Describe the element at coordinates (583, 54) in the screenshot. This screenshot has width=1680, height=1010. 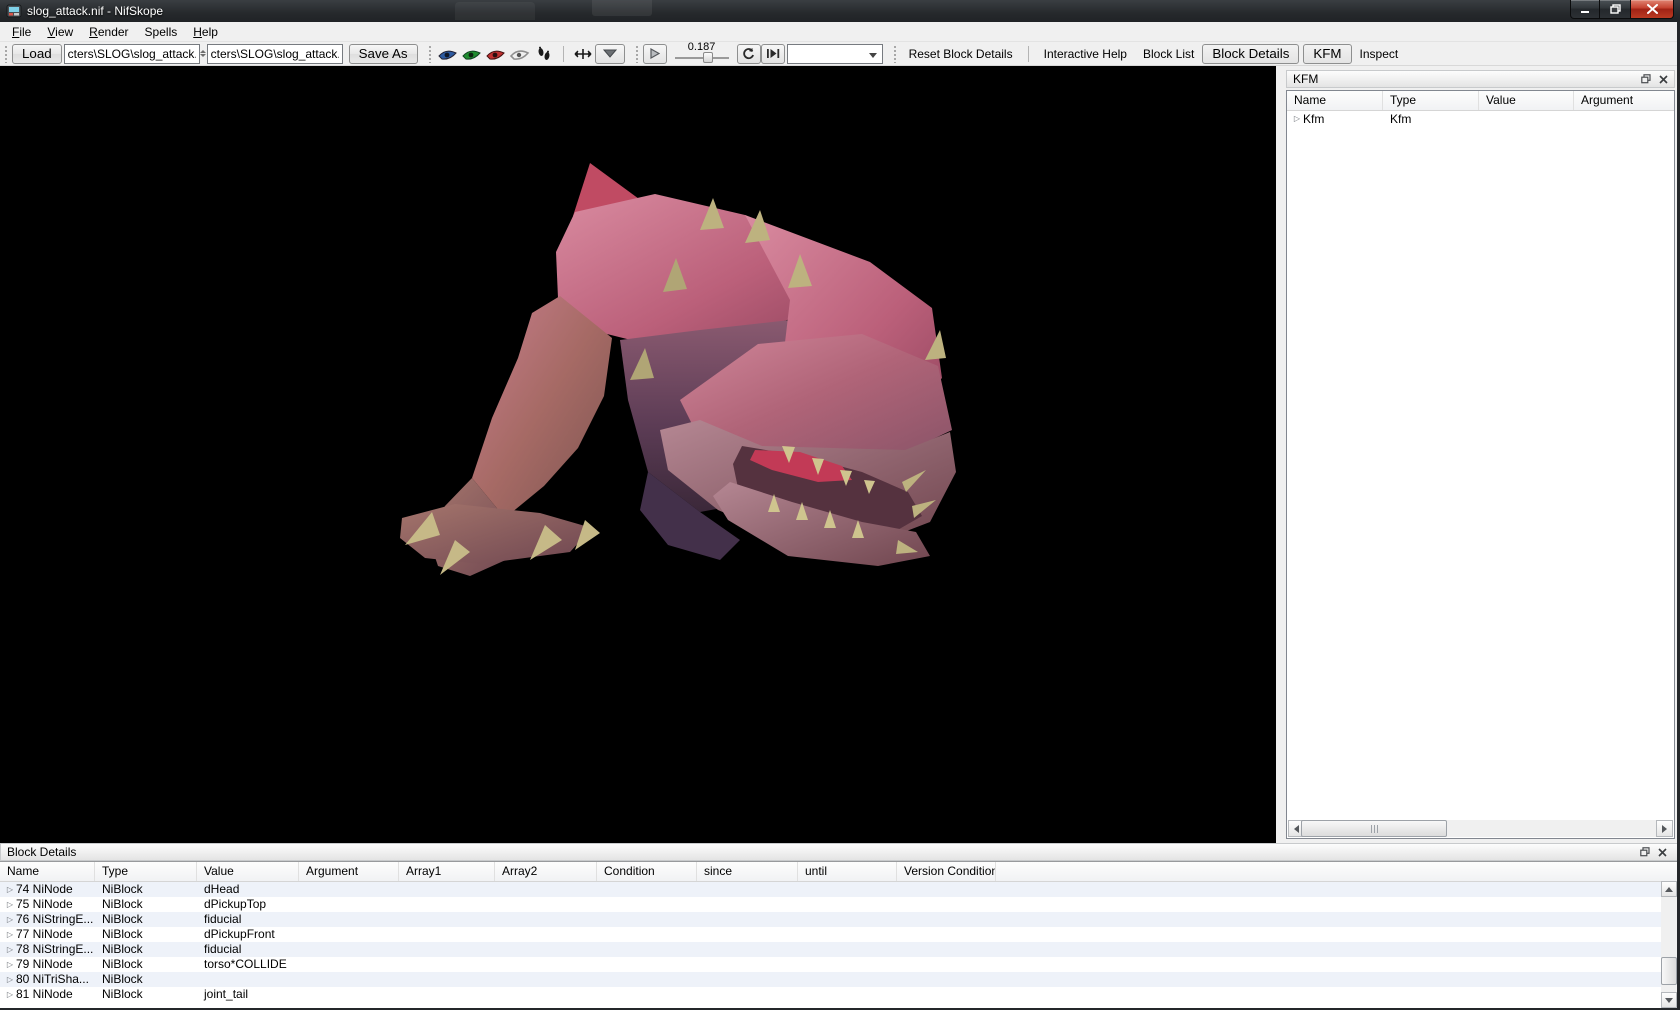
I see `center-view-axes-icon` at that location.